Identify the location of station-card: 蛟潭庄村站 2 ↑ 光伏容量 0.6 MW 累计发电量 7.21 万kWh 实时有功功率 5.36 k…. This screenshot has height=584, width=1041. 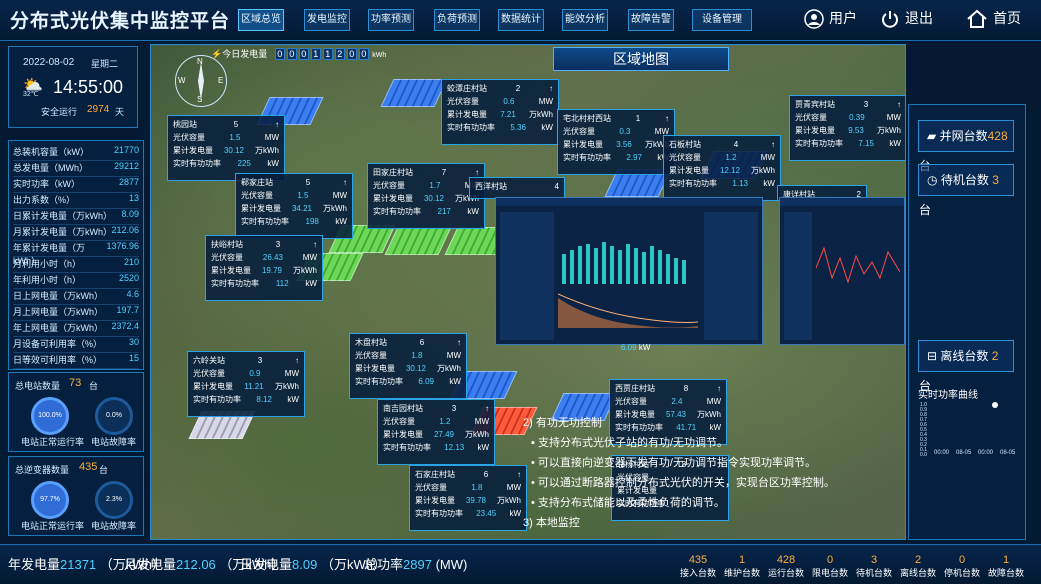
(500, 112).